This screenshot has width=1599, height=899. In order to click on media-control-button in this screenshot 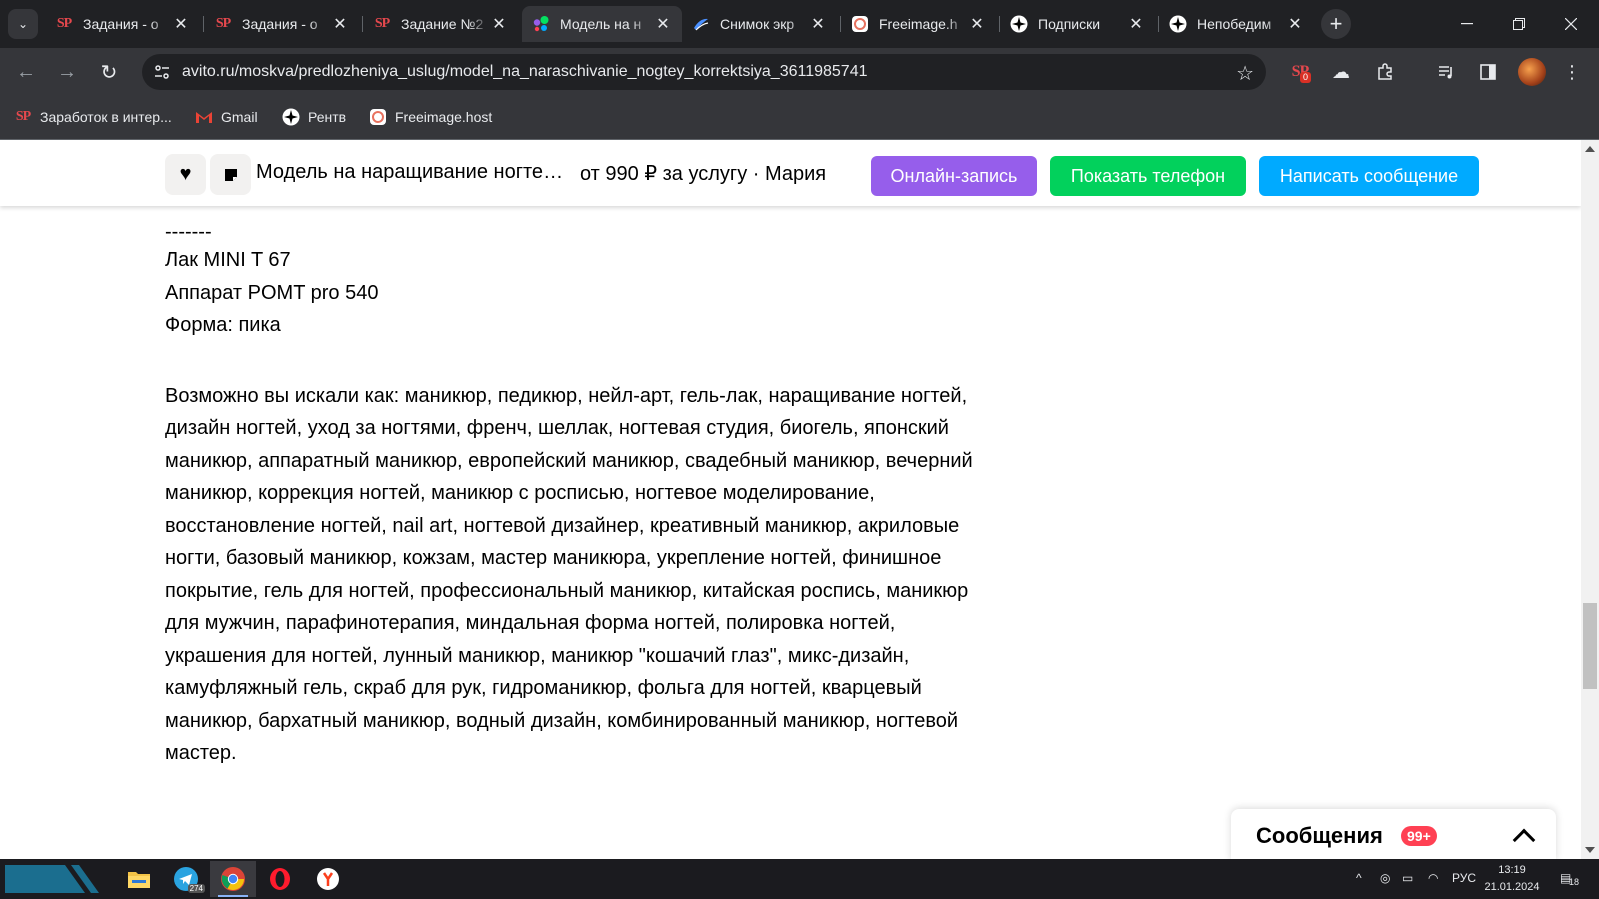, I will do `click(1446, 72)`.